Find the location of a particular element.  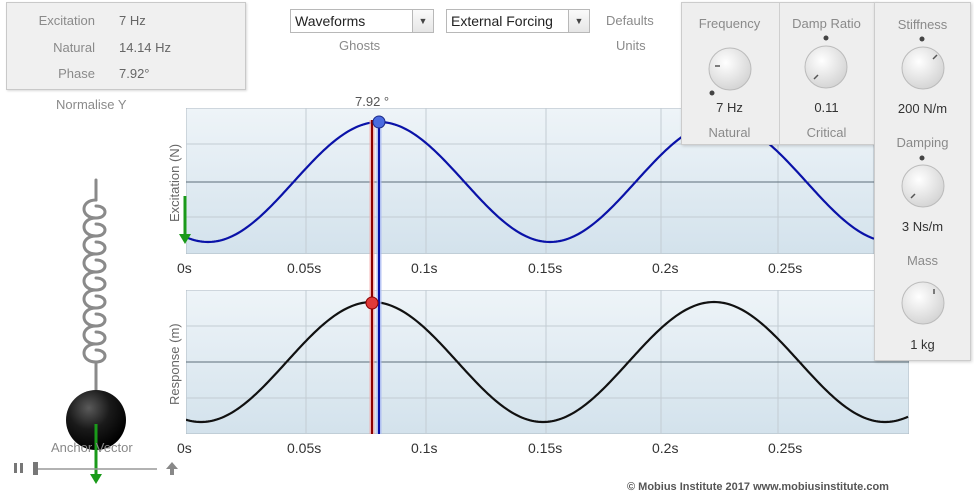

response-xtick: 0.05s is located at coordinates (304, 448).